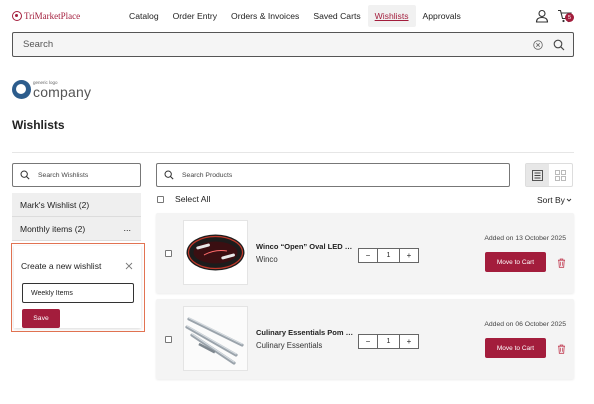 This screenshot has height=404, width=594. What do you see at coordinates (391, 16) in the screenshot?
I see `nav-wishlists: Wishlists` at bounding box center [391, 16].